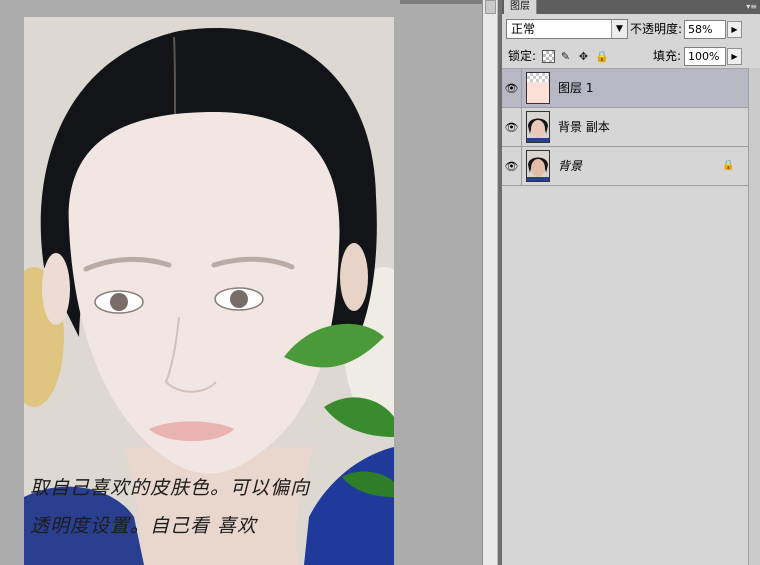  Describe the element at coordinates (619, 29) in the screenshot. I see `chevron-down-icon: ▼` at that location.